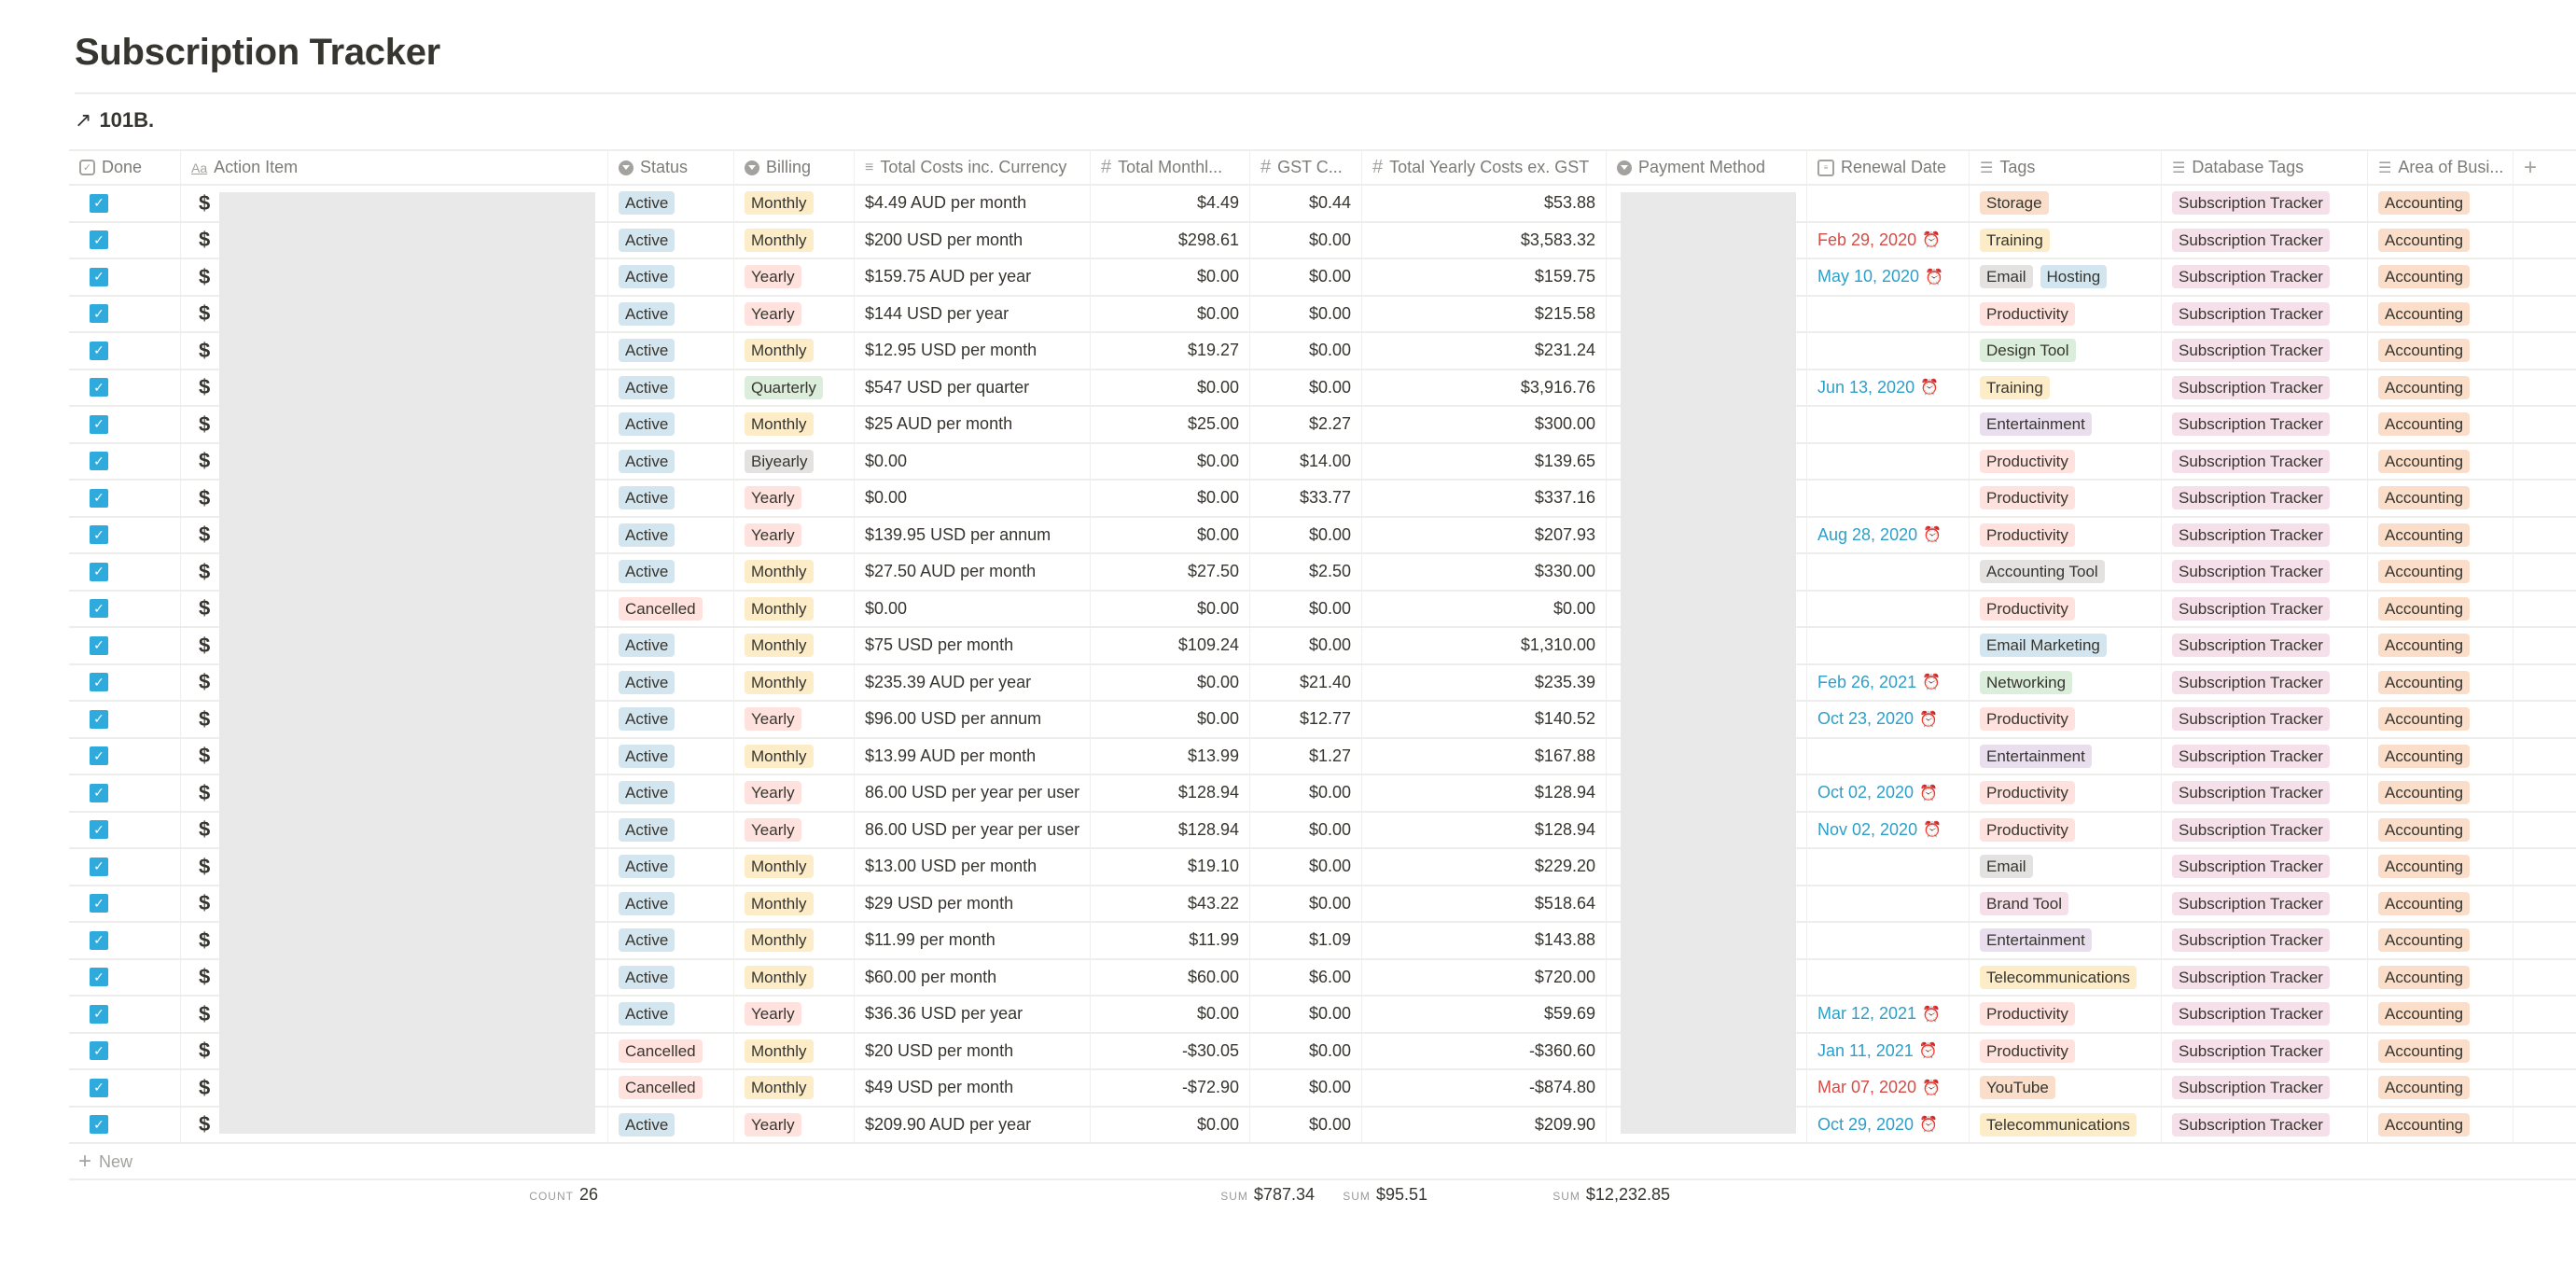 The height and width of the screenshot is (1269, 2576). Describe the element at coordinates (1879, 535) in the screenshot. I see `renewal-date: Aug 28, 2020 ⏰` at that location.